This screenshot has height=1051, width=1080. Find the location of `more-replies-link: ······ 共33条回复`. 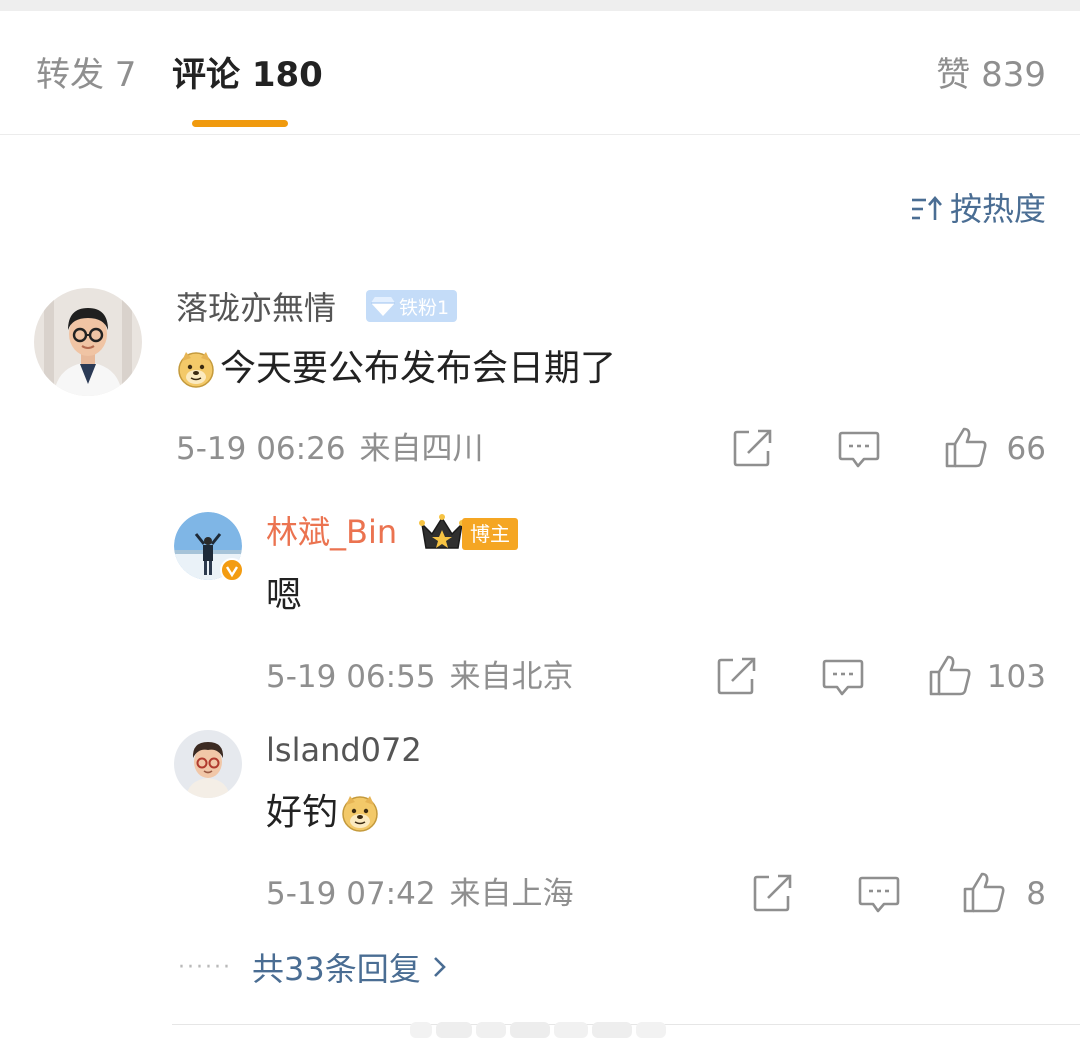

more-replies-link: ······ 共33条回复 is located at coordinates (313, 967).